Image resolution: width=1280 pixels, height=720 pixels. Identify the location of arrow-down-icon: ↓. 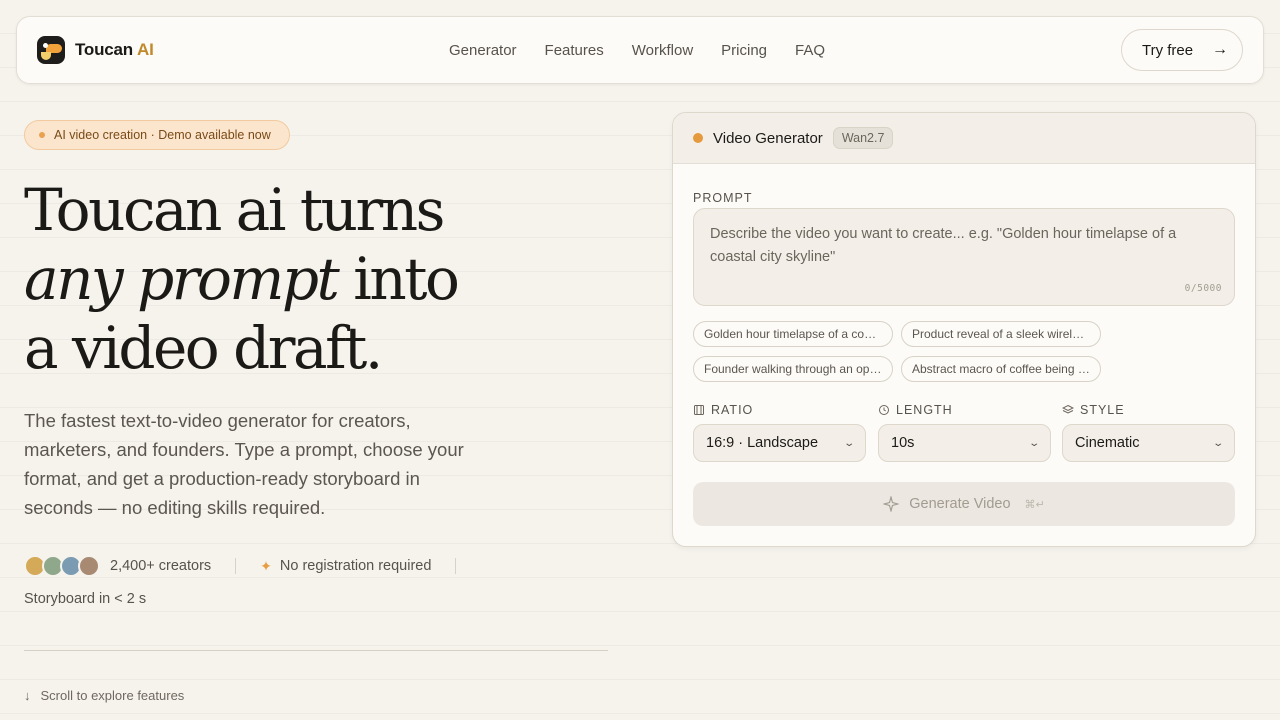
(27, 695).